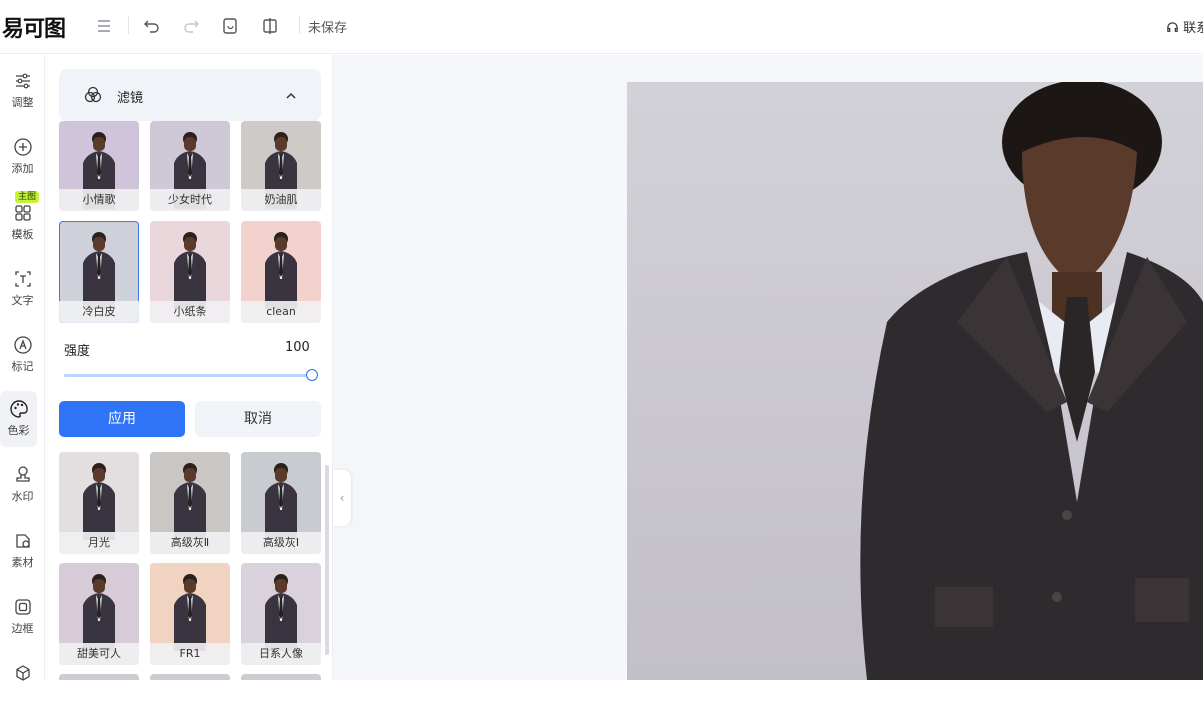 The height and width of the screenshot is (711, 1203). Describe the element at coordinates (190, 543) in the screenshot. I see `filter-option-label: 高级灰Ⅱ` at that location.